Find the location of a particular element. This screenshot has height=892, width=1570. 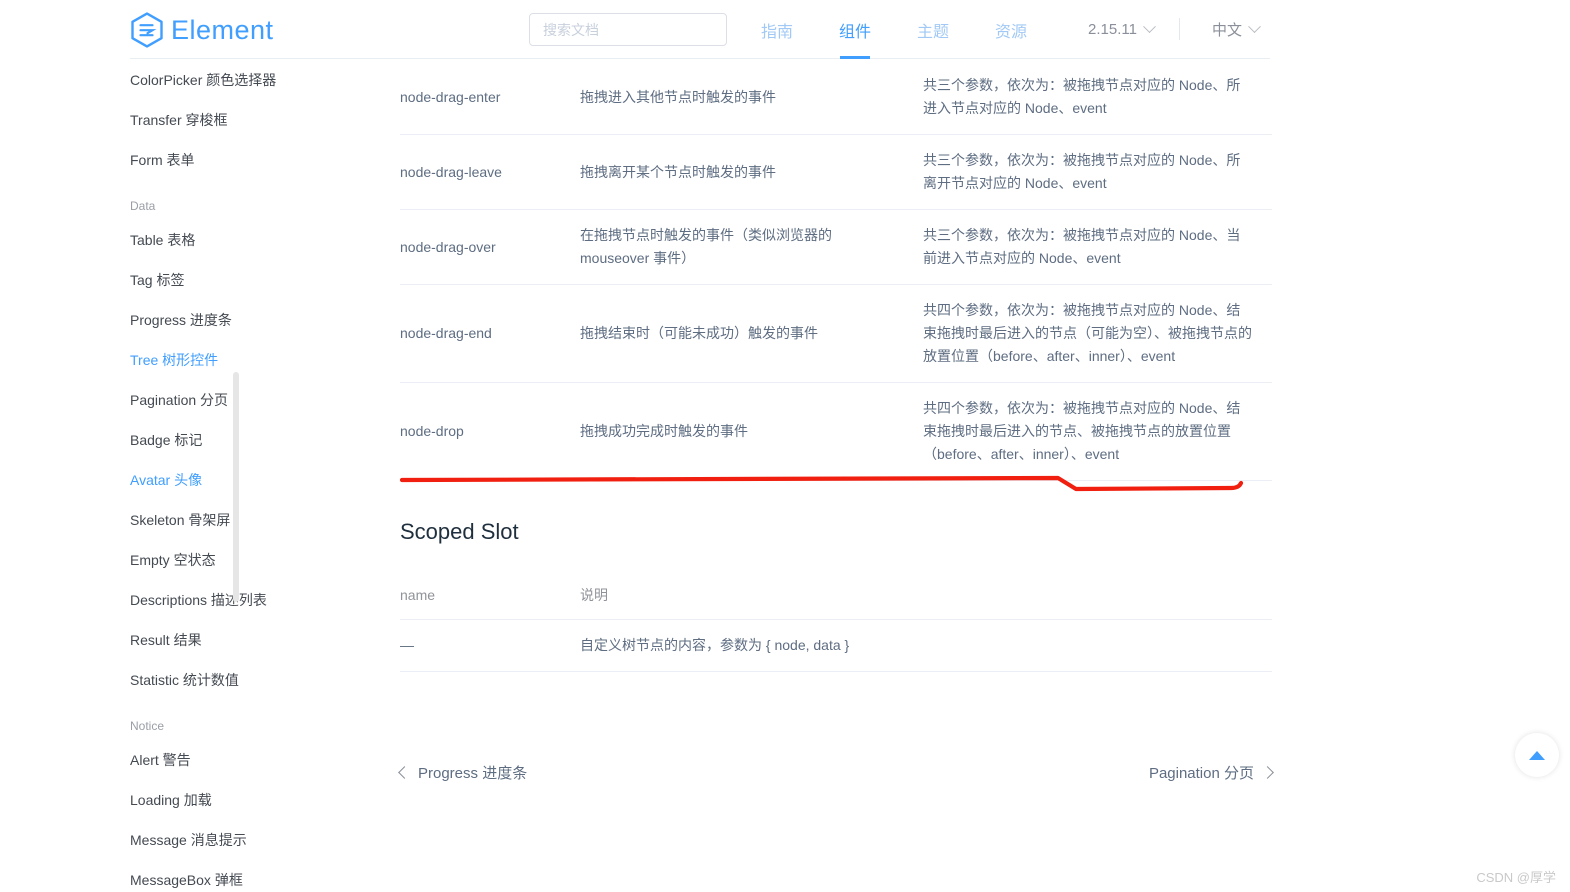

table-header-row: name 说明 is located at coordinates (836, 596).